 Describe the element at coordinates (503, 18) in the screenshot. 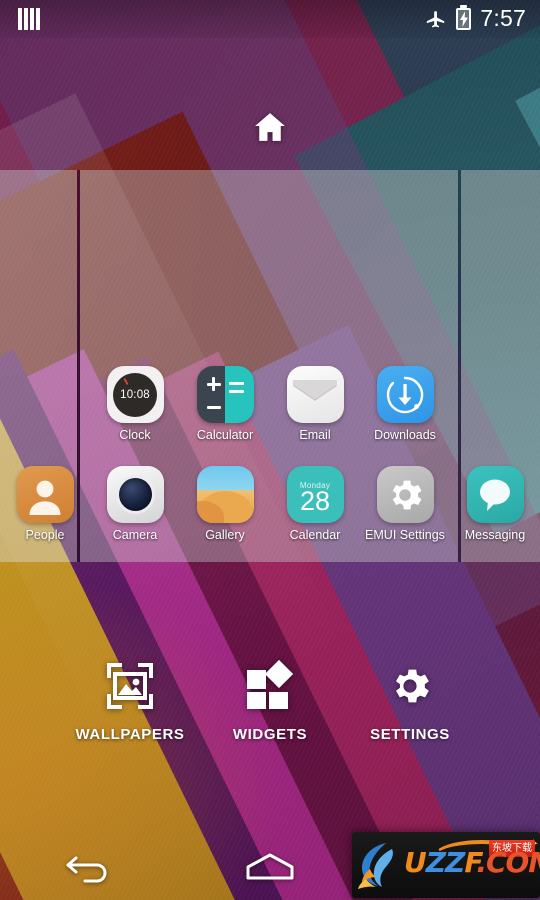

I see `status-bar-clock: 7:57` at that location.